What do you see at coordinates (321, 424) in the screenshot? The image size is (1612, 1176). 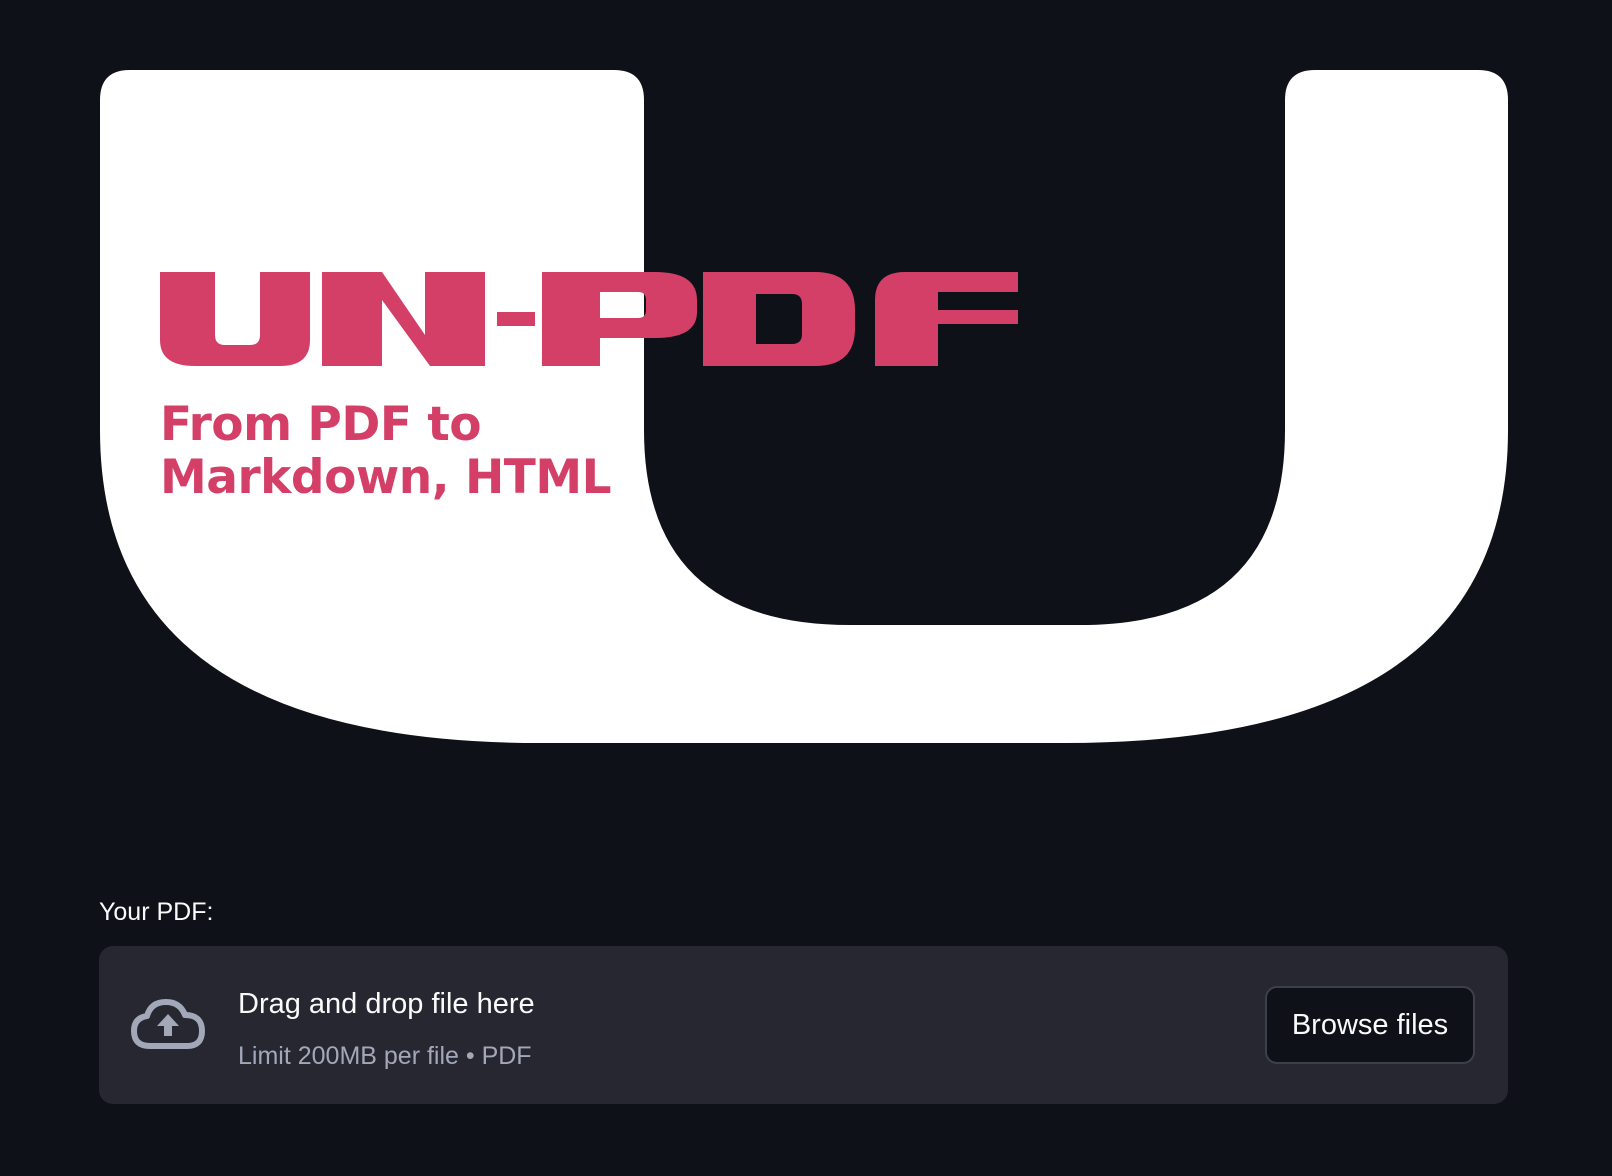 I see `tagline-line-1: From PDF to` at bounding box center [321, 424].